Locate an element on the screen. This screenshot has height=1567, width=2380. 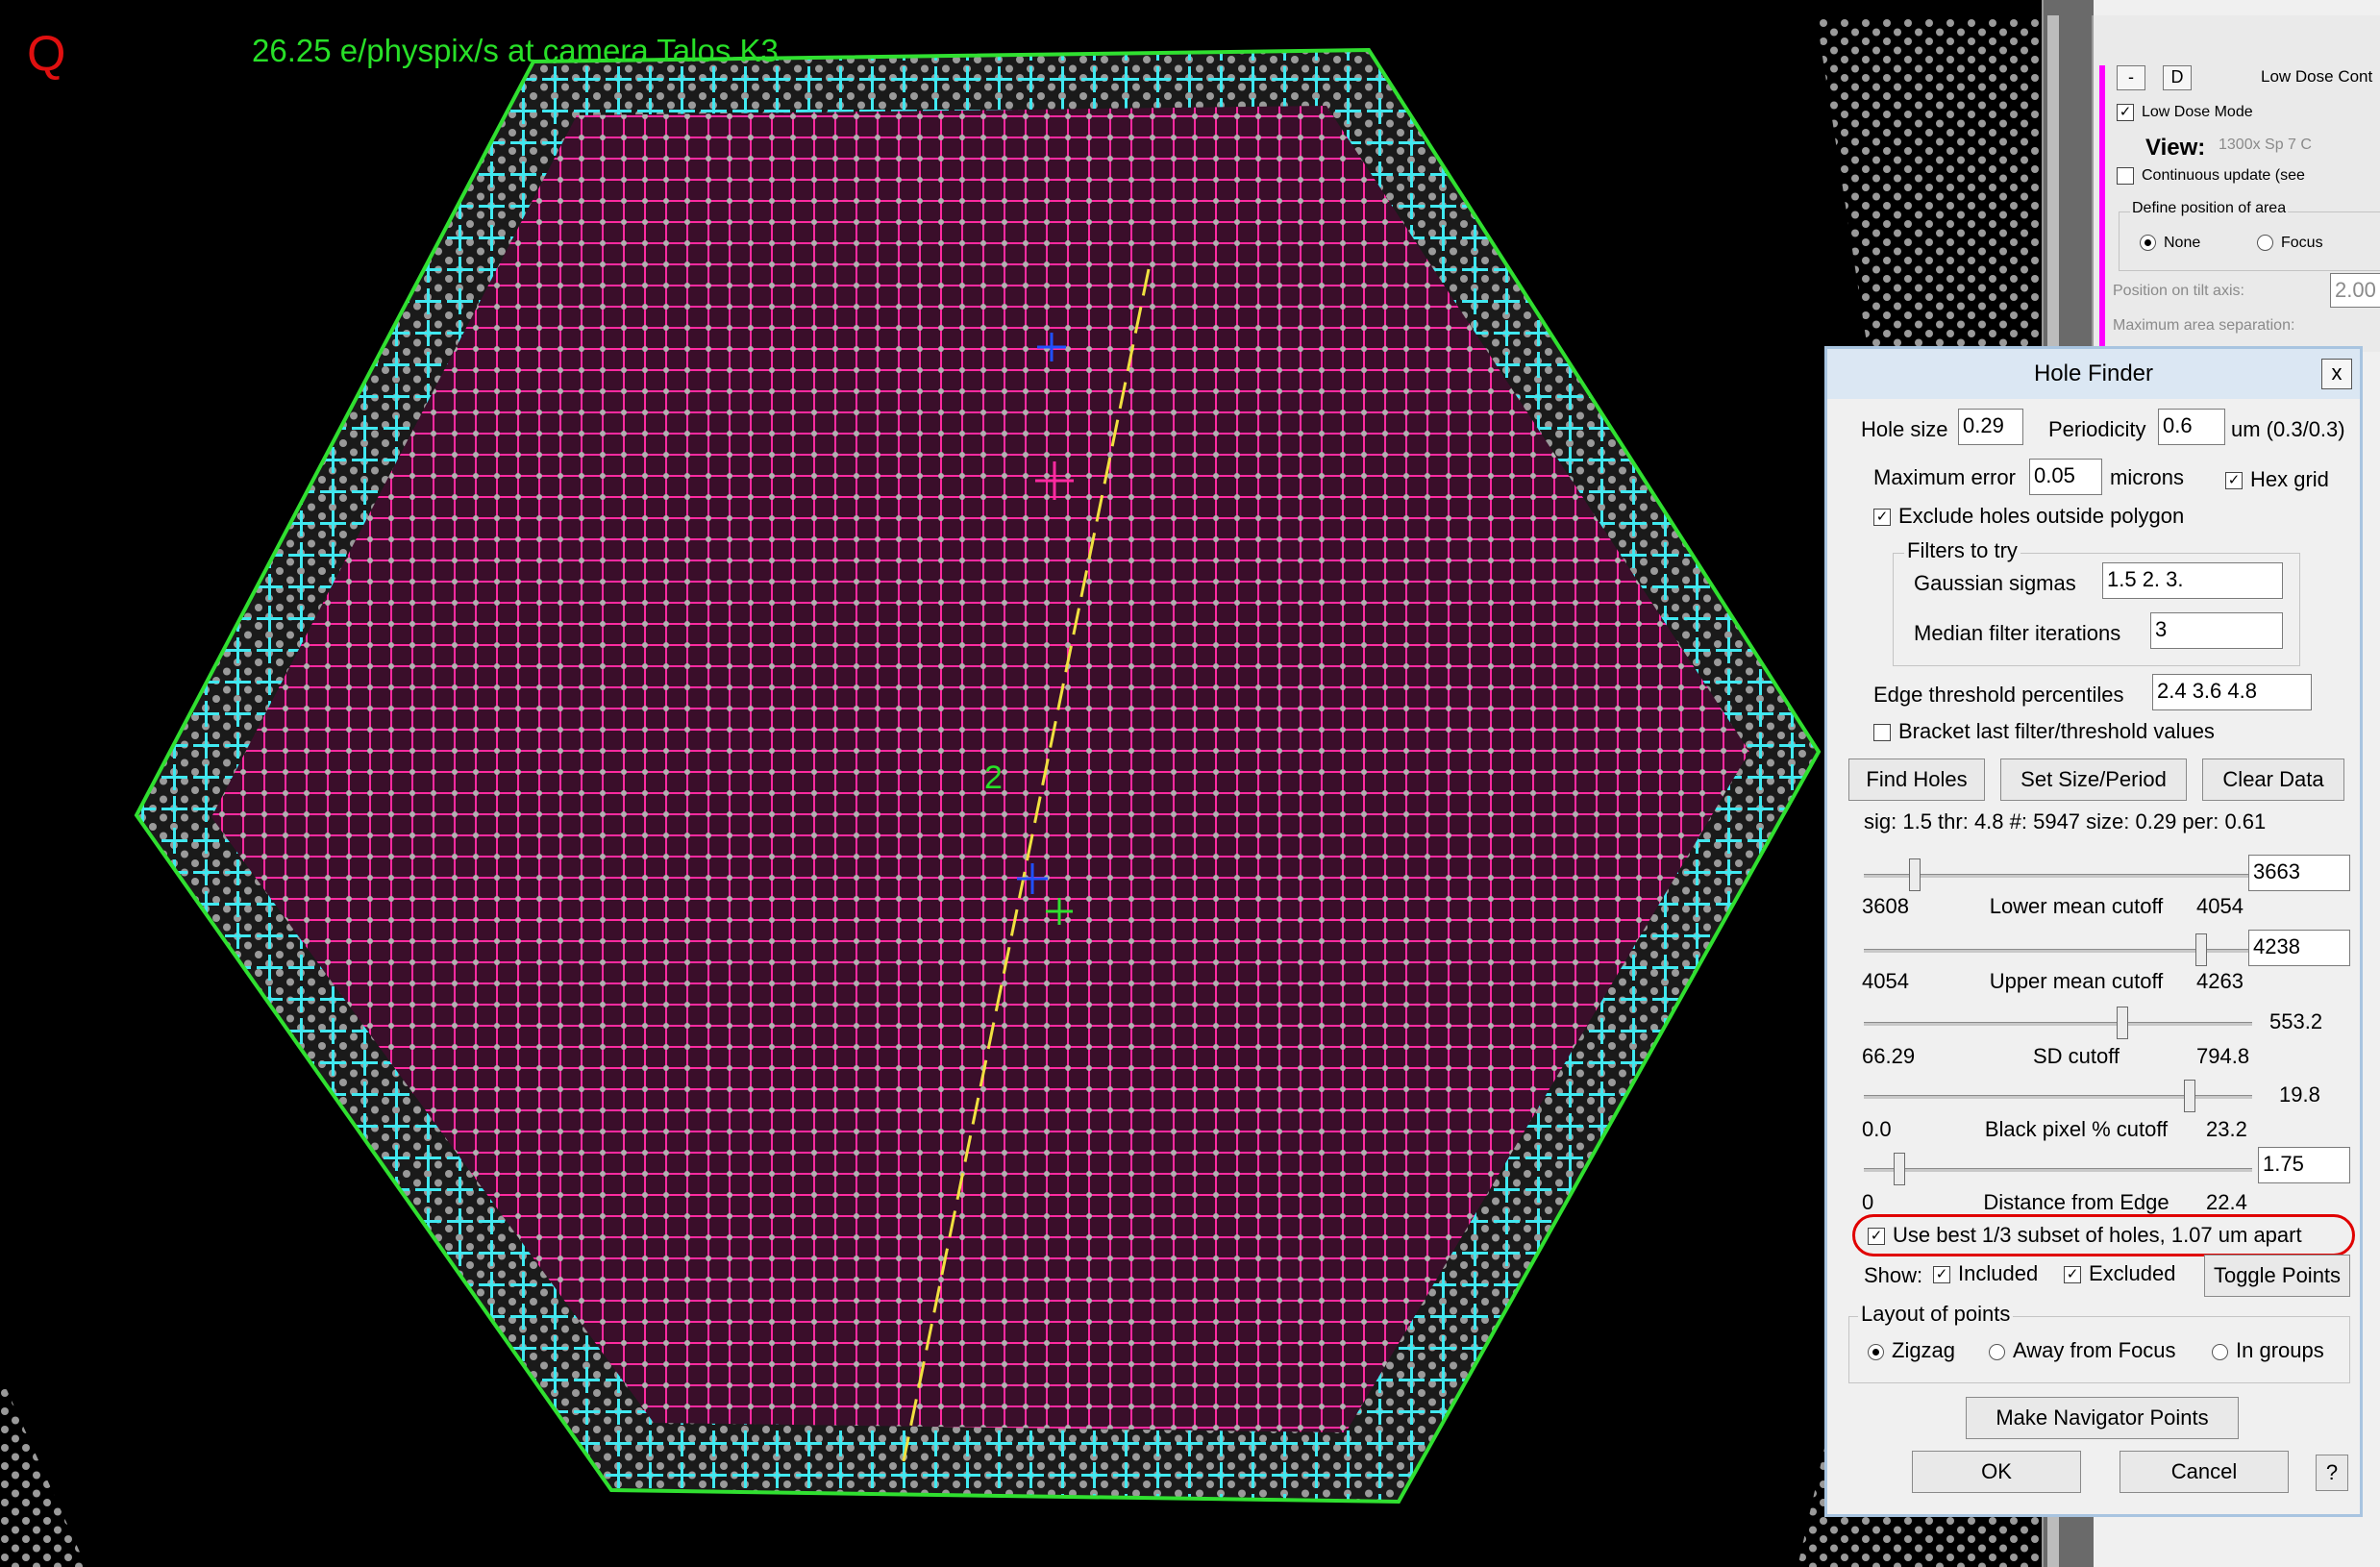
q-marker: Q is located at coordinates (46, 54).